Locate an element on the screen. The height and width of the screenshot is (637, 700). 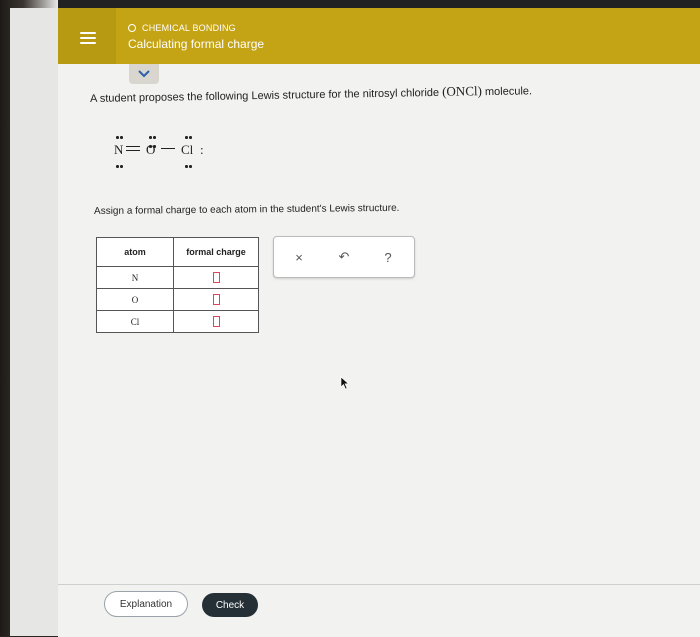
lewis-atom-cl: Cl is located at coordinates (187, 149).